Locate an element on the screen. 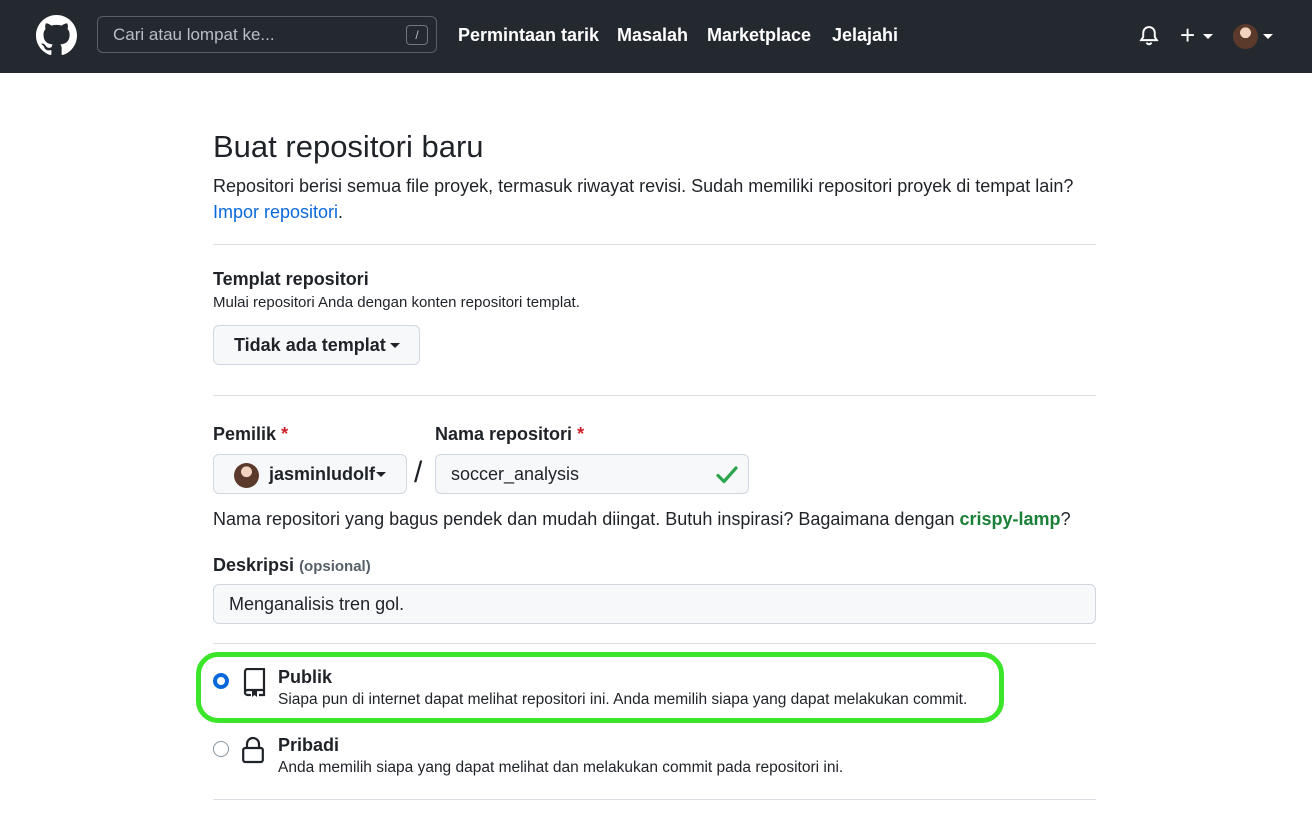  description-value: Menganalisis tren gol. is located at coordinates (317, 604).